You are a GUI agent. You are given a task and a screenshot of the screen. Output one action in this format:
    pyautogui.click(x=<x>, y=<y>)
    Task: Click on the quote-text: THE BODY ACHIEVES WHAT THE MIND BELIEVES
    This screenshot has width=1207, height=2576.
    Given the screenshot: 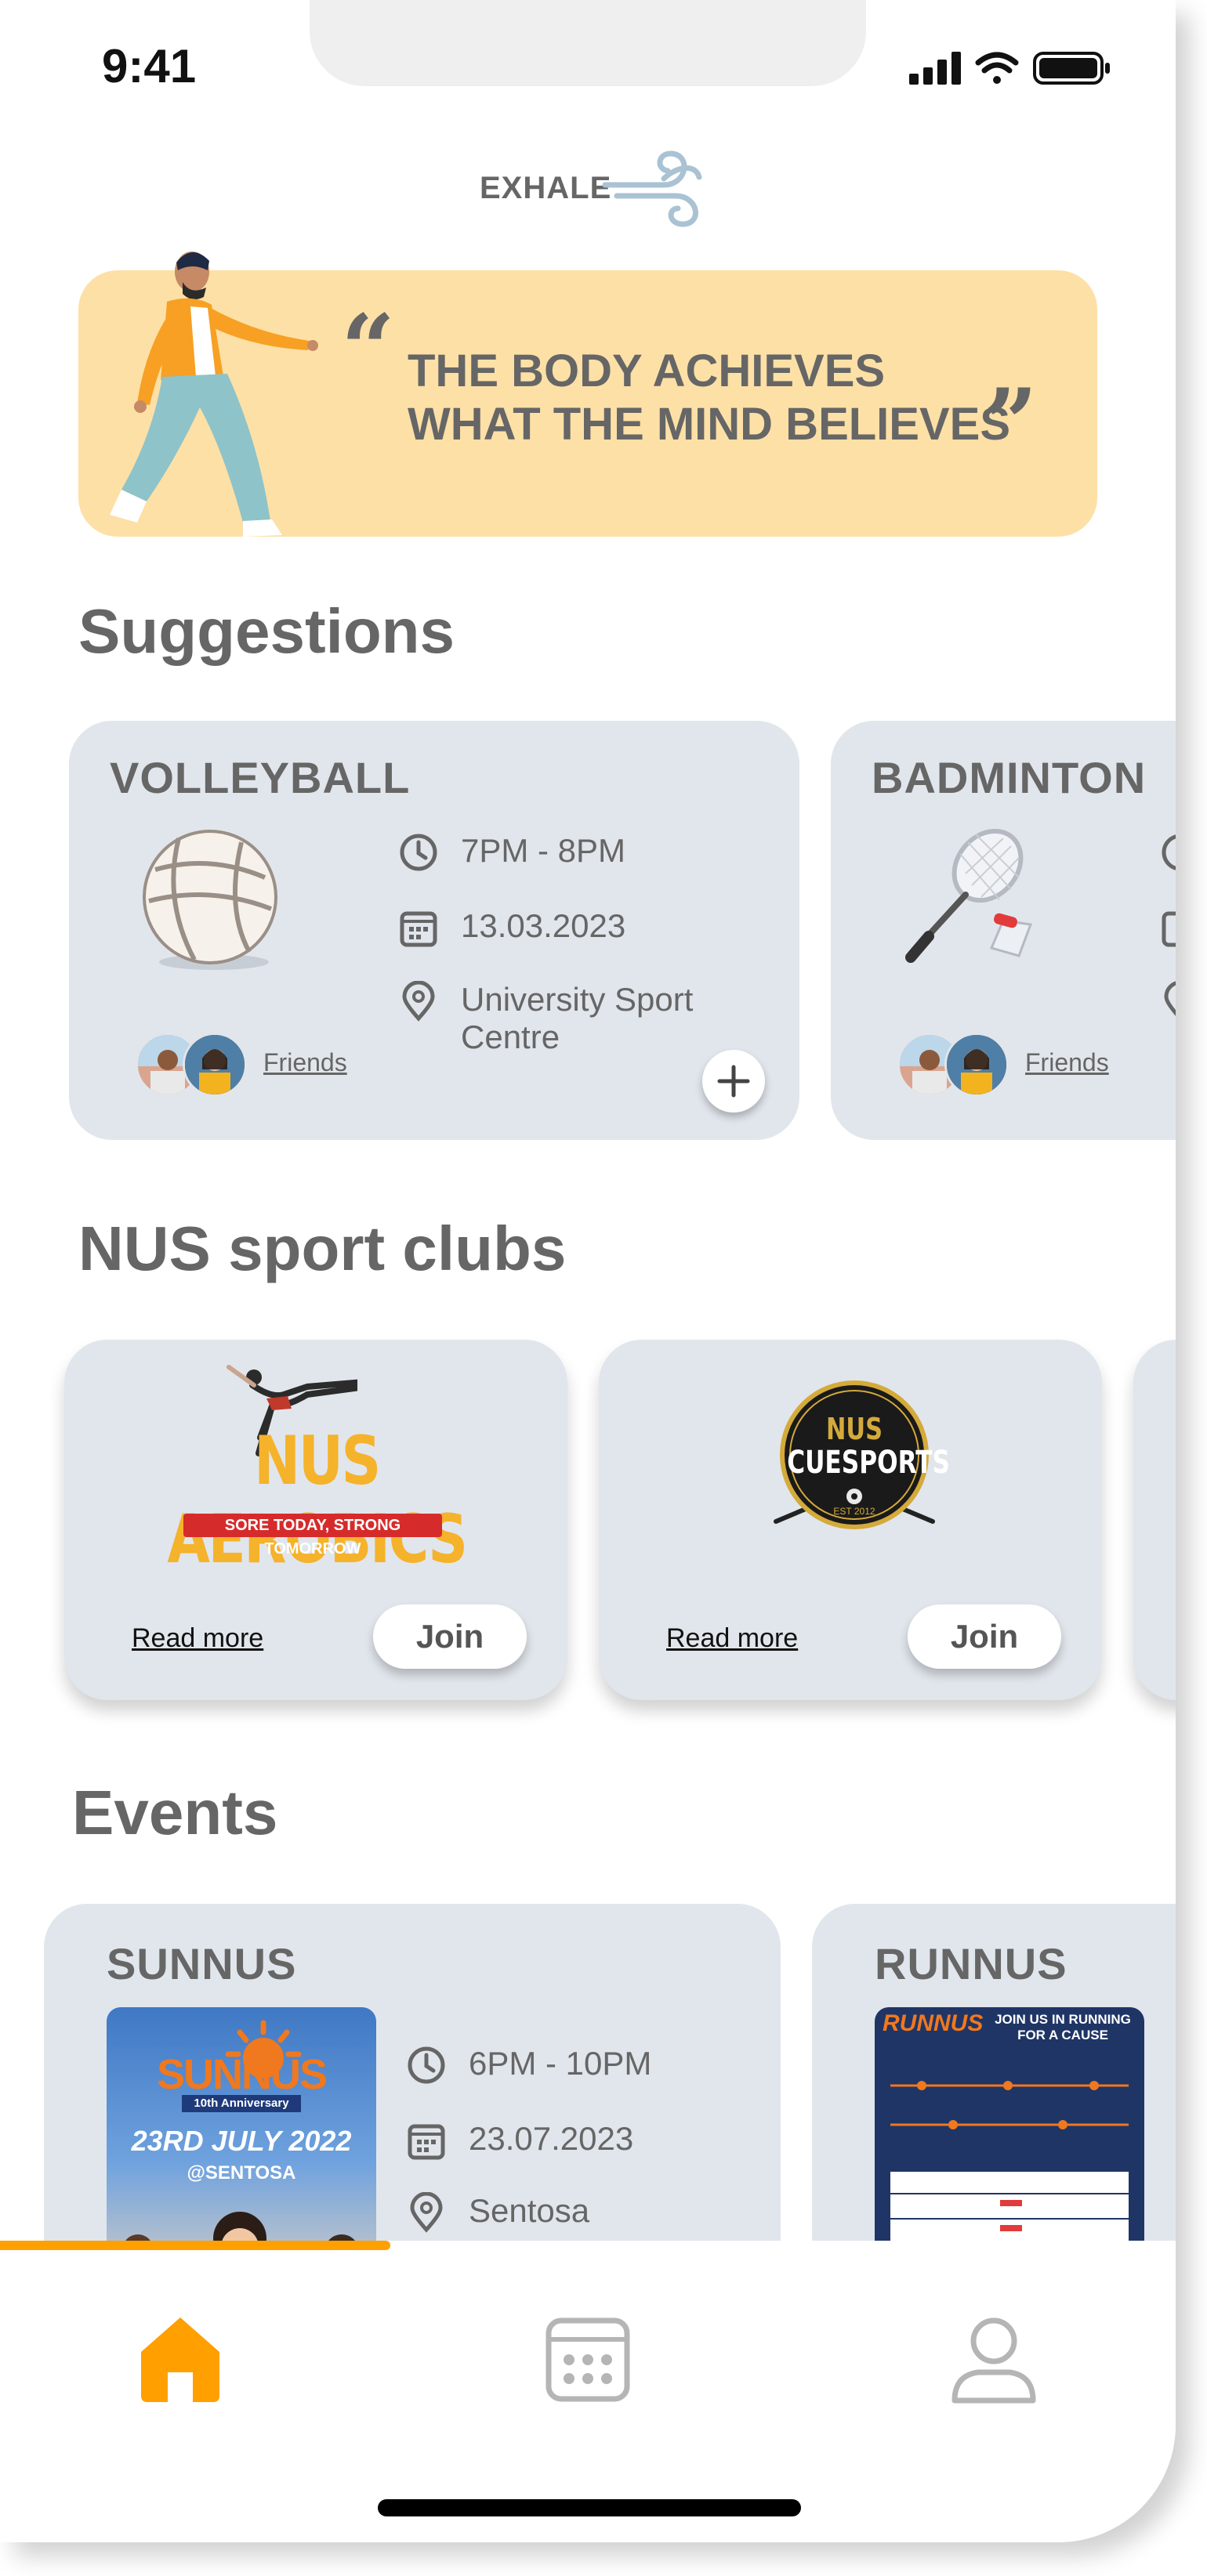 What is the action you would take?
    pyautogui.click(x=709, y=398)
    